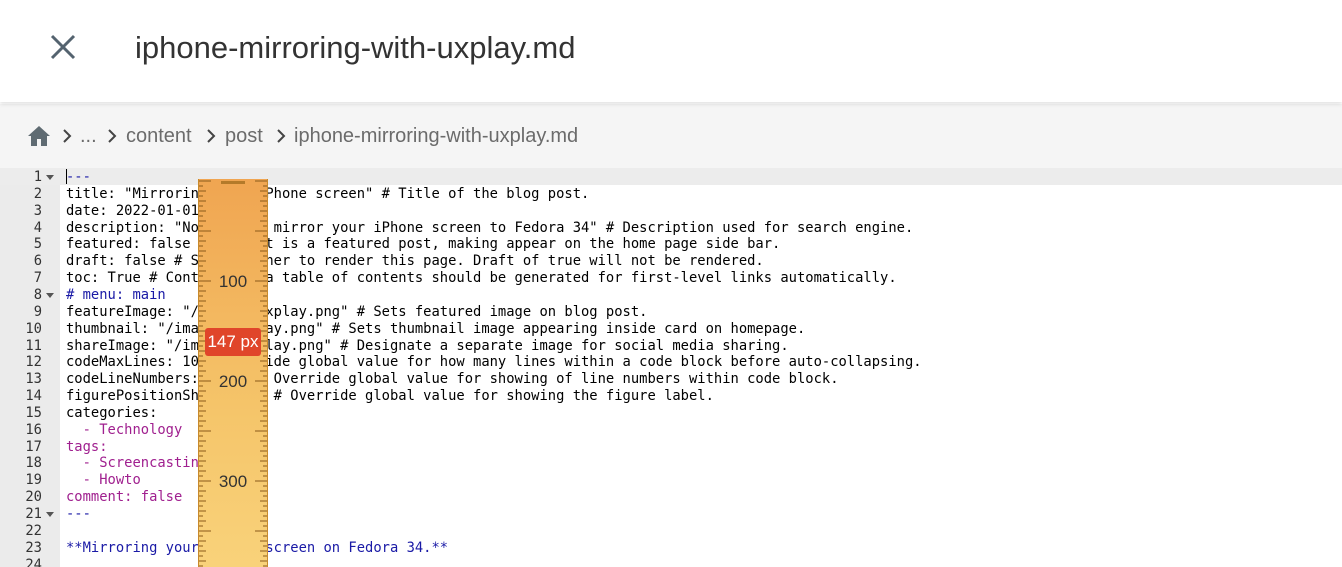  I want to click on line-number: 22, so click(33, 530).